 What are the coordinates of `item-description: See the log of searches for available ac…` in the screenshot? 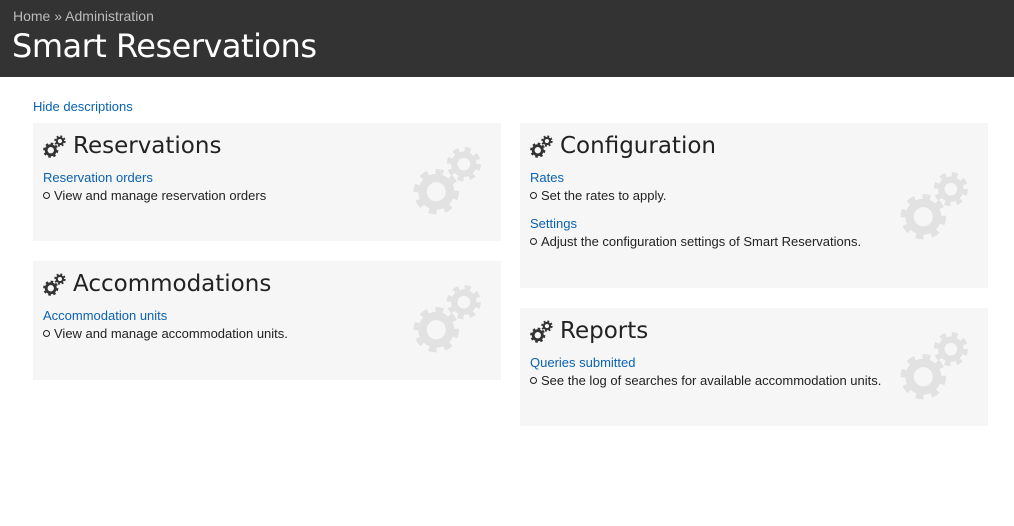 It's located at (711, 380).